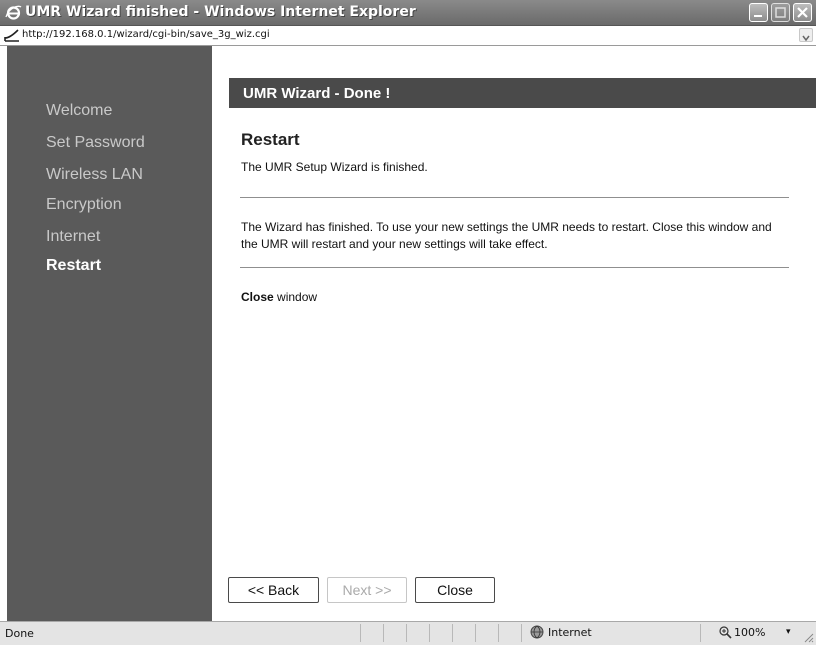 Image resolution: width=816 pixels, height=645 pixels. I want to click on ie-logo-icon, so click(13, 12).